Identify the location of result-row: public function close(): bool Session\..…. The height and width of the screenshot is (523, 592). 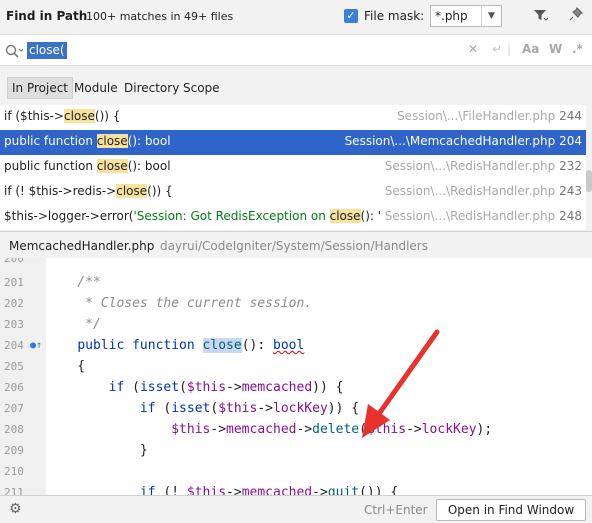
(293, 167).